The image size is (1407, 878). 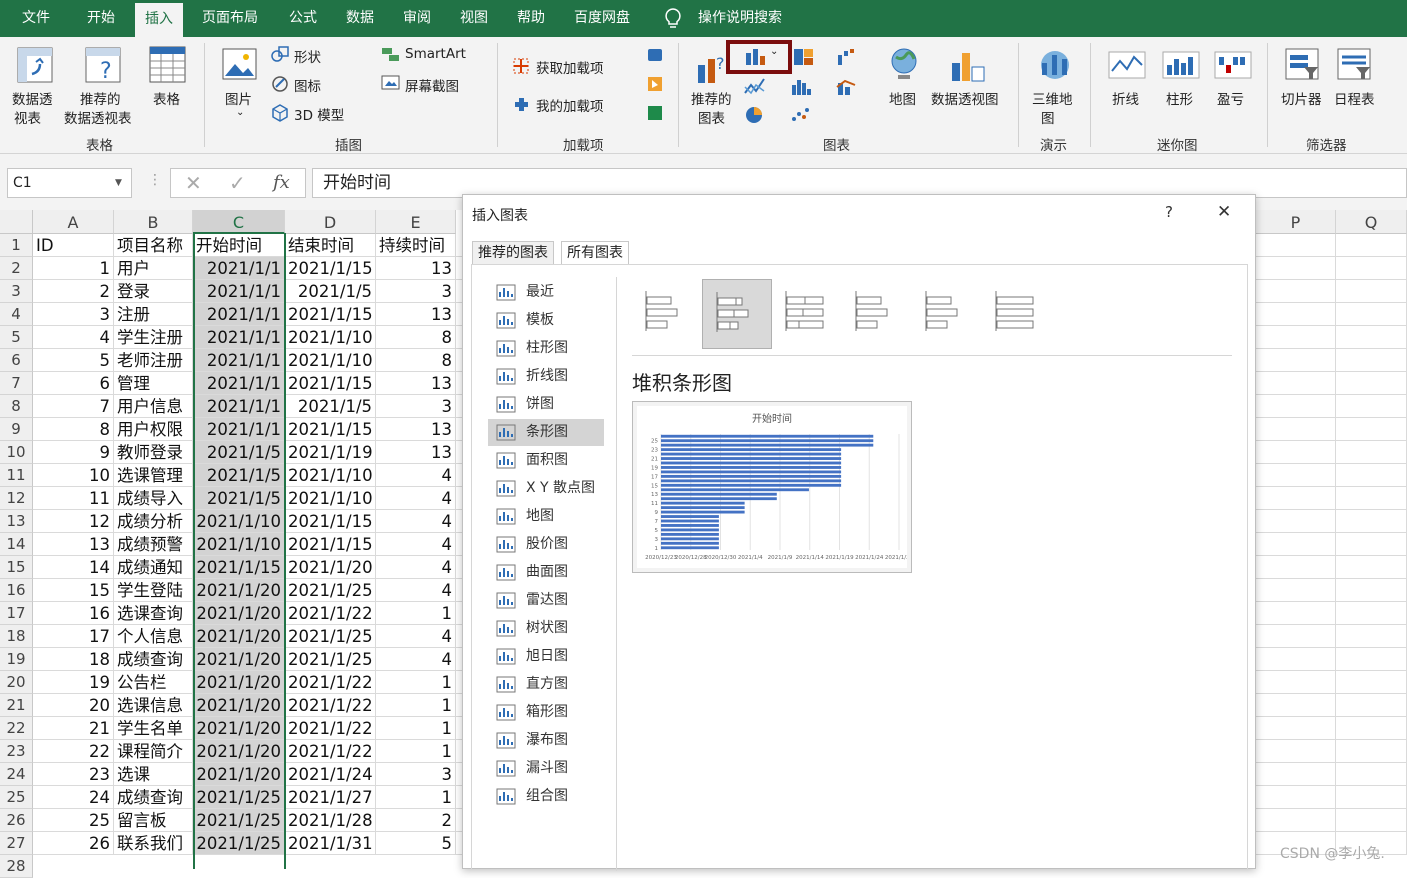 What do you see at coordinates (36, 18) in the screenshot?
I see `tab-file: 文件` at bounding box center [36, 18].